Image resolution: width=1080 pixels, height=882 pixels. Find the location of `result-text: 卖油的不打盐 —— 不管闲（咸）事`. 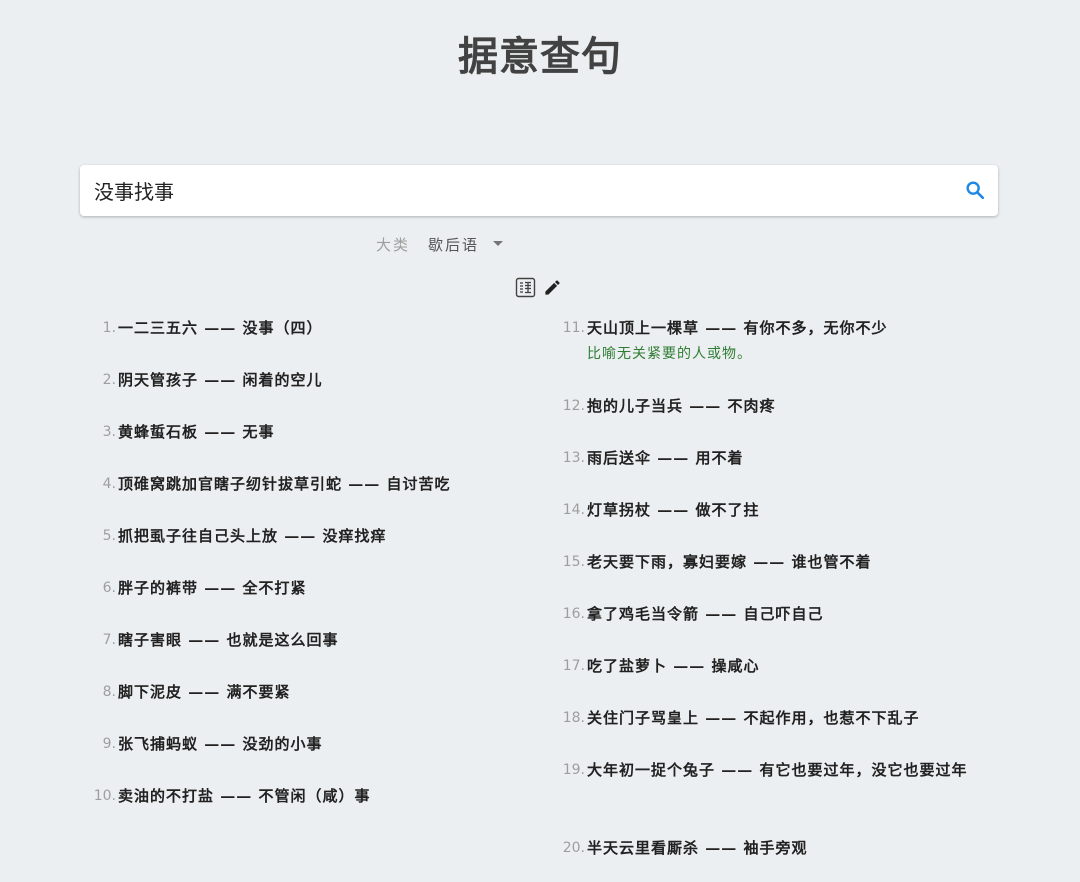

result-text: 卖油的不打盐 —— 不管闲（咸）事 is located at coordinates (244, 796).